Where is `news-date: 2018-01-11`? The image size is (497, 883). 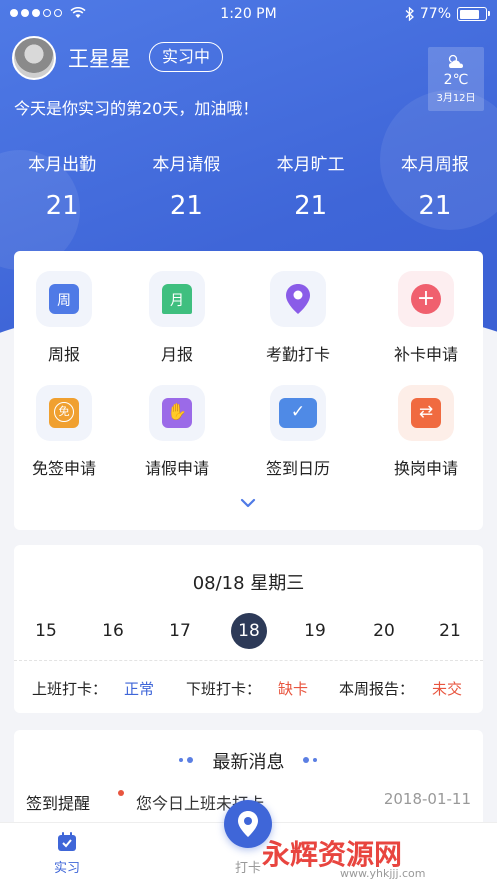 news-date: 2018-01-11 is located at coordinates (427, 799).